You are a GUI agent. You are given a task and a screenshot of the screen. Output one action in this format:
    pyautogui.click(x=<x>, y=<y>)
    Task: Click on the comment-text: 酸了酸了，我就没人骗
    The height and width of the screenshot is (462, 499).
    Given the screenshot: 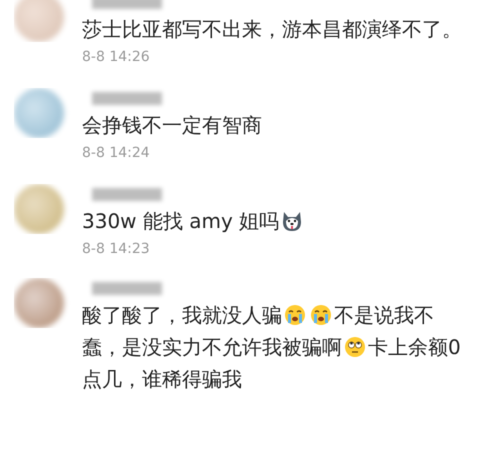 What is the action you would take?
    pyautogui.click(x=182, y=315)
    